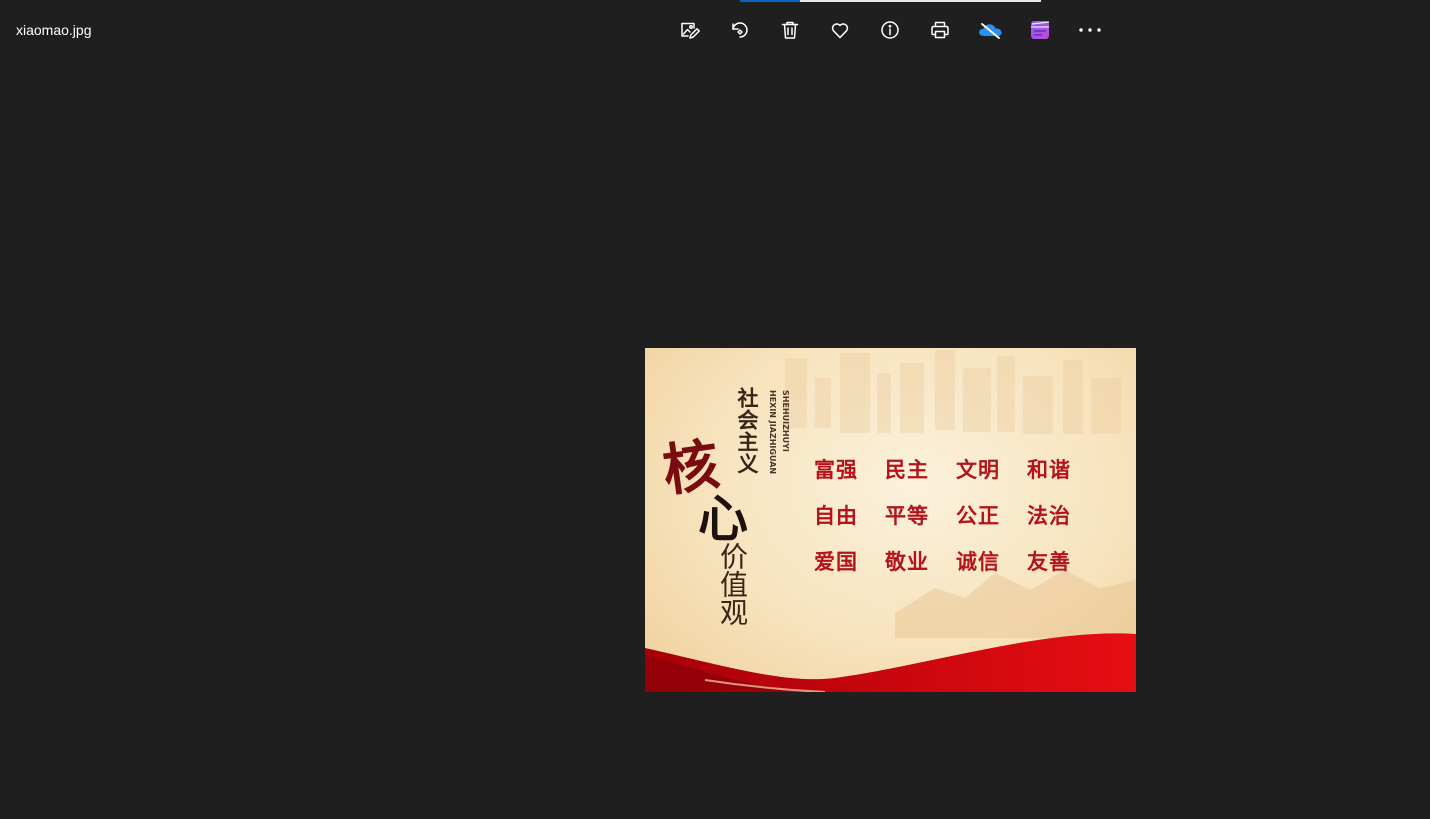 This screenshot has width=1430, height=819. What do you see at coordinates (1049, 562) in the screenshot?
I see `core-value-word: 友善` at bounding box center [1049, 562].